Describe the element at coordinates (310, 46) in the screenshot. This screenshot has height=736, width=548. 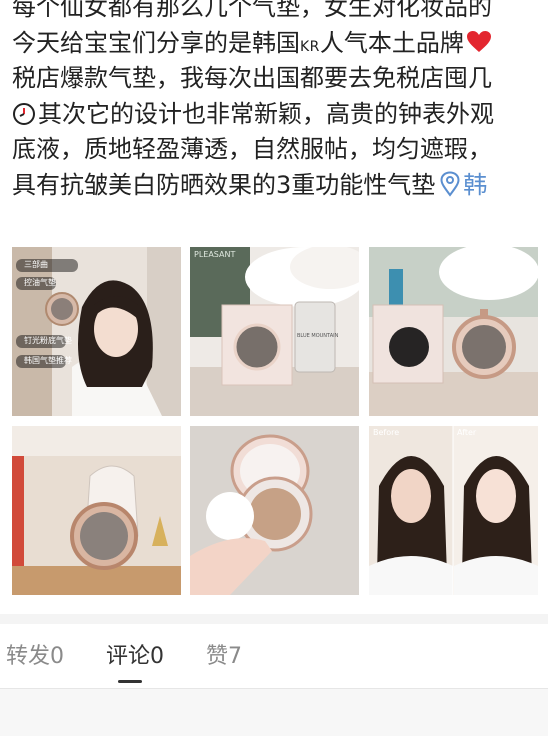
I see `kr-text: KR` at that location.